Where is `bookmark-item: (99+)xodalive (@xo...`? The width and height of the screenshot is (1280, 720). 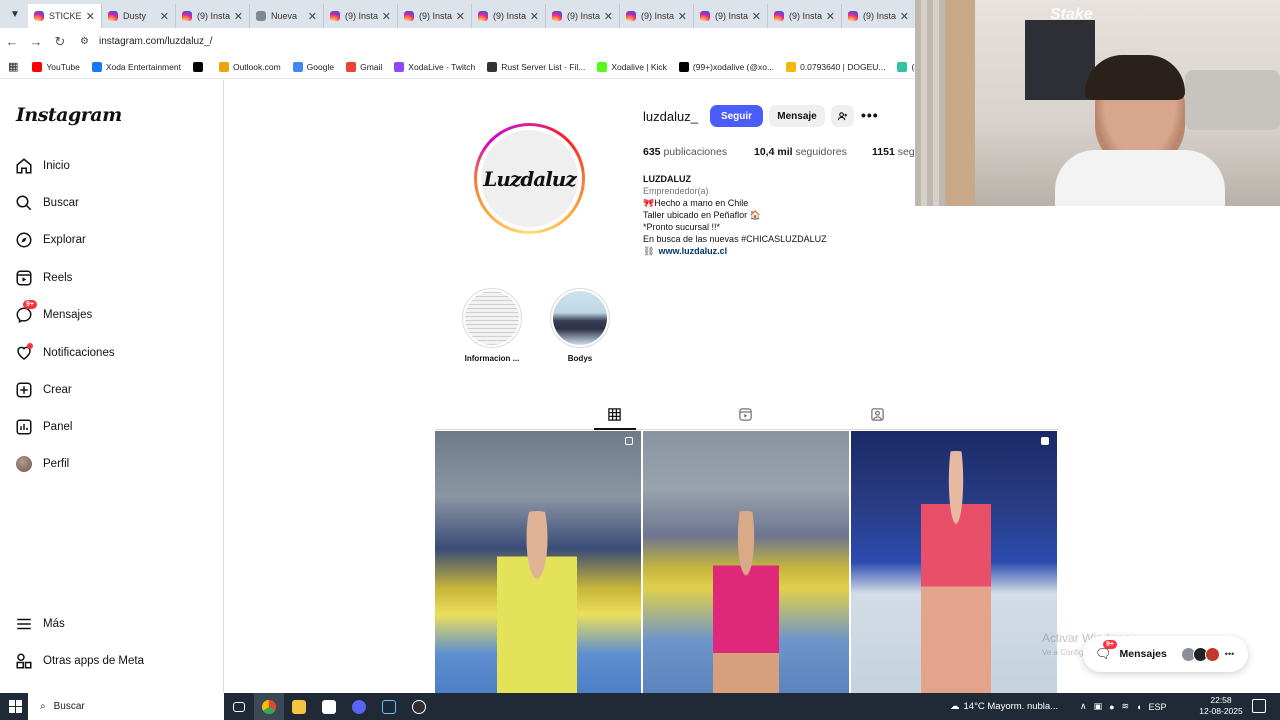
bookmark-item: (99+)xodalive (@xo... is located at coordinates (726, 66).